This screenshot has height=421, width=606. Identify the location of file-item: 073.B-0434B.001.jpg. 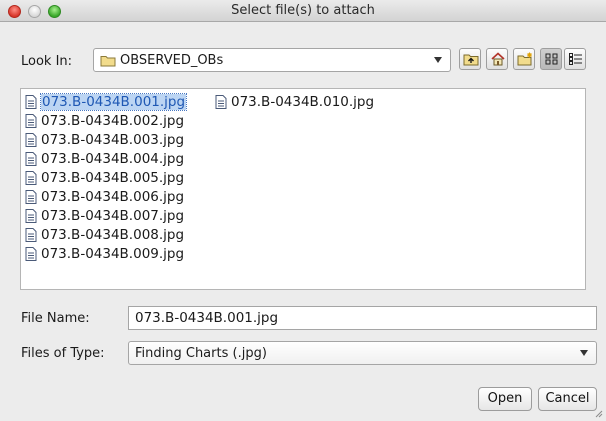
(106, 102).